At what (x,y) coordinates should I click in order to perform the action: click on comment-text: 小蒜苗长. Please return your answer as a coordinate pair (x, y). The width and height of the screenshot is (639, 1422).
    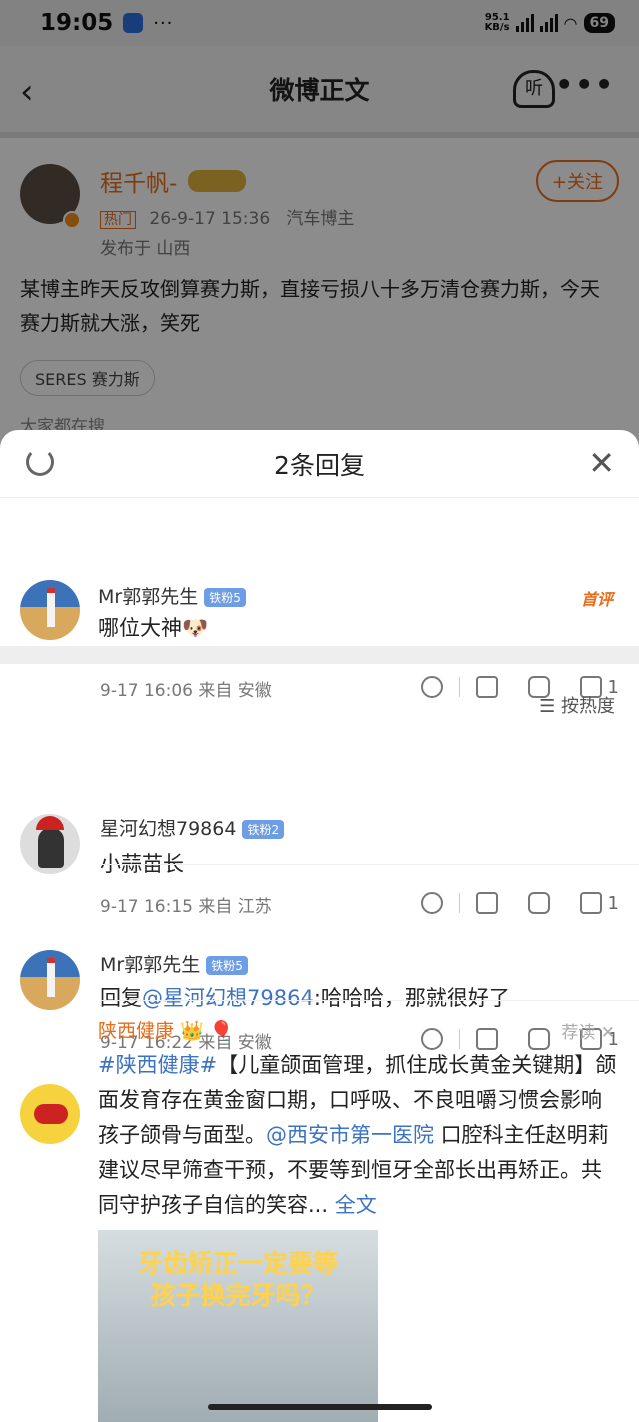
    Looking at the image, I should click on (142, 864).